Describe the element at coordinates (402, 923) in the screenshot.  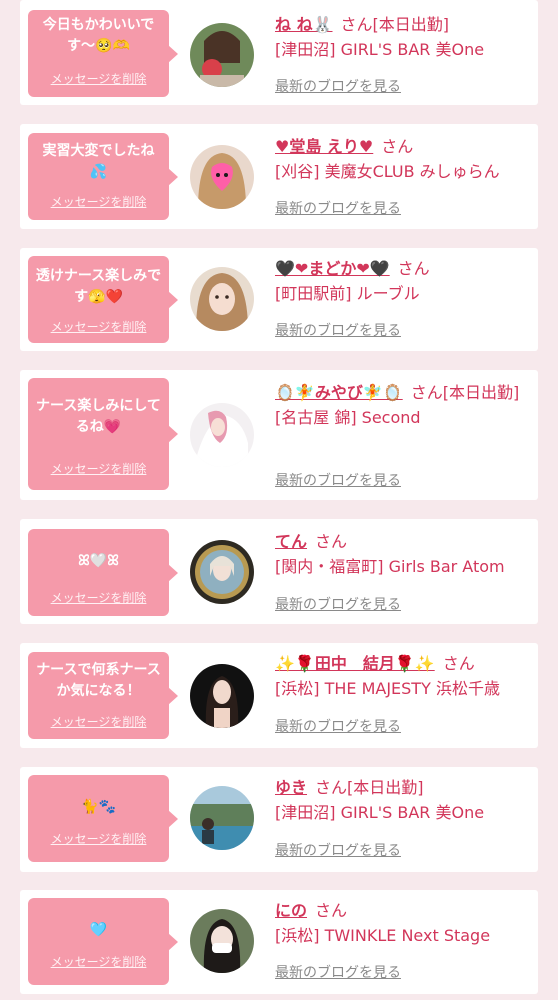
I see `cast-info: にの さん [浜松] TWINKLE Next Stage` at that location.